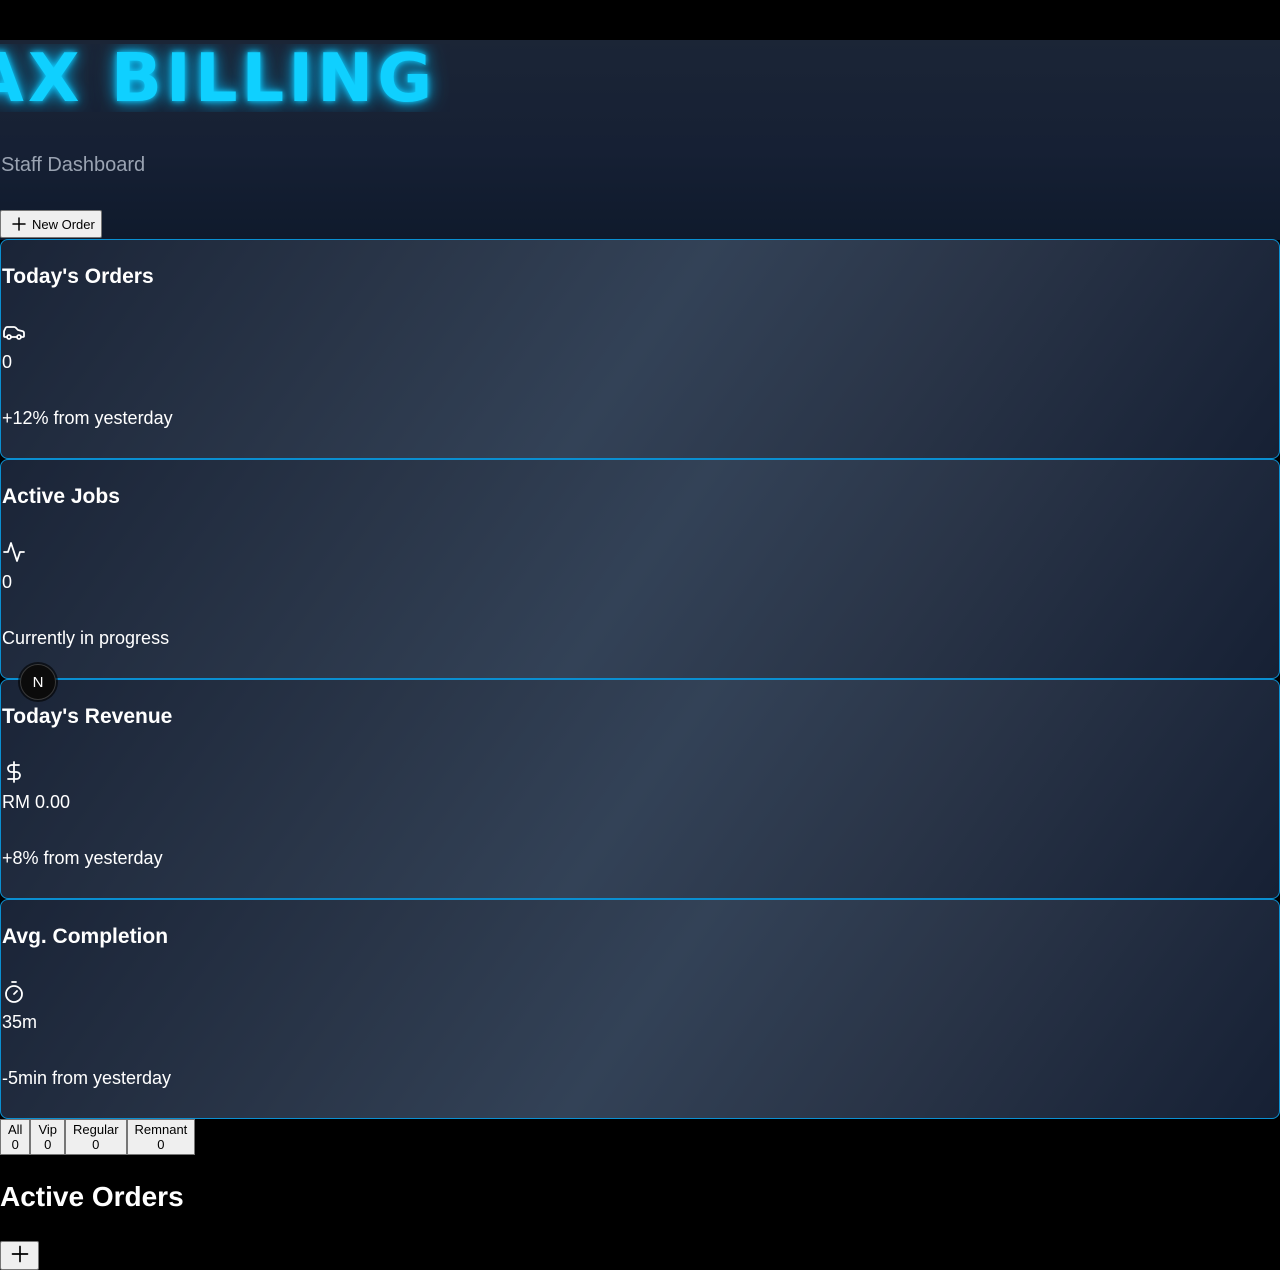  I want to click on active-orders-title: Active Orders, so click(92, 1196).